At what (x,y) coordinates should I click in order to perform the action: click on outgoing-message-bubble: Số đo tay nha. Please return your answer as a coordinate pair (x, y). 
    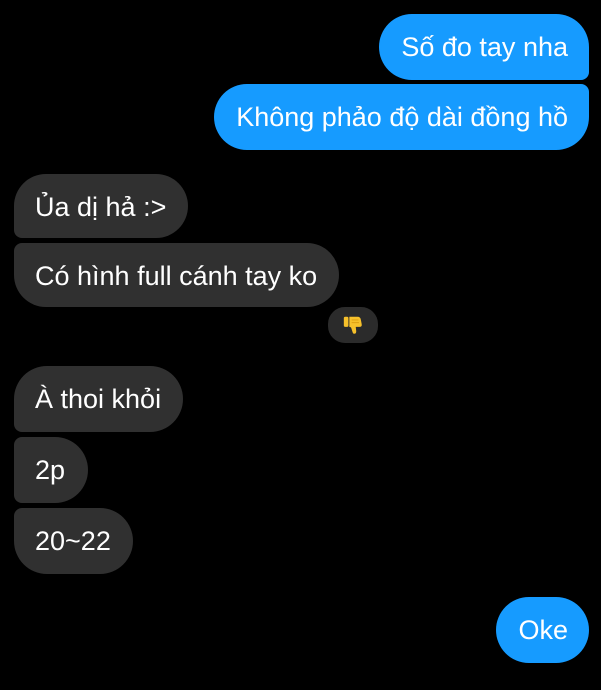
    Looking at the image, I should click on (484, 47).